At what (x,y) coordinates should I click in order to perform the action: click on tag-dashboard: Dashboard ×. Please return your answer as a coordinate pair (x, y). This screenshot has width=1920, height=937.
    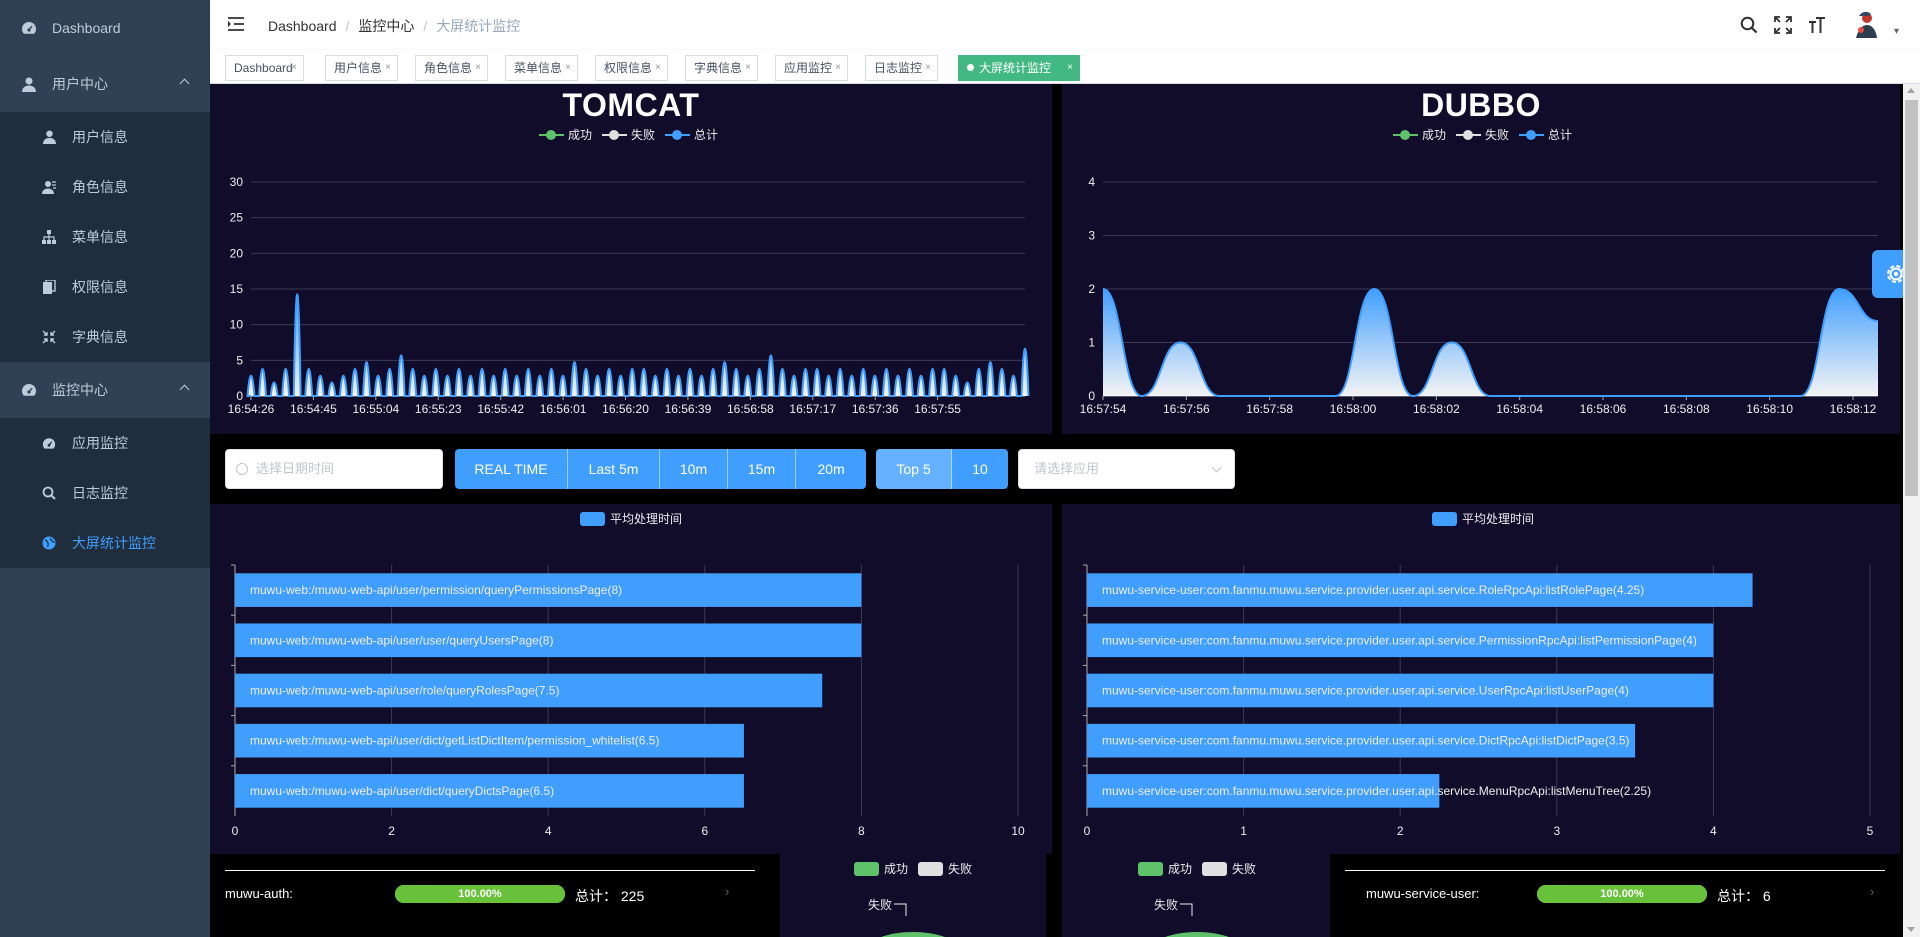
    Looking at the image, I should click on (264, 68).